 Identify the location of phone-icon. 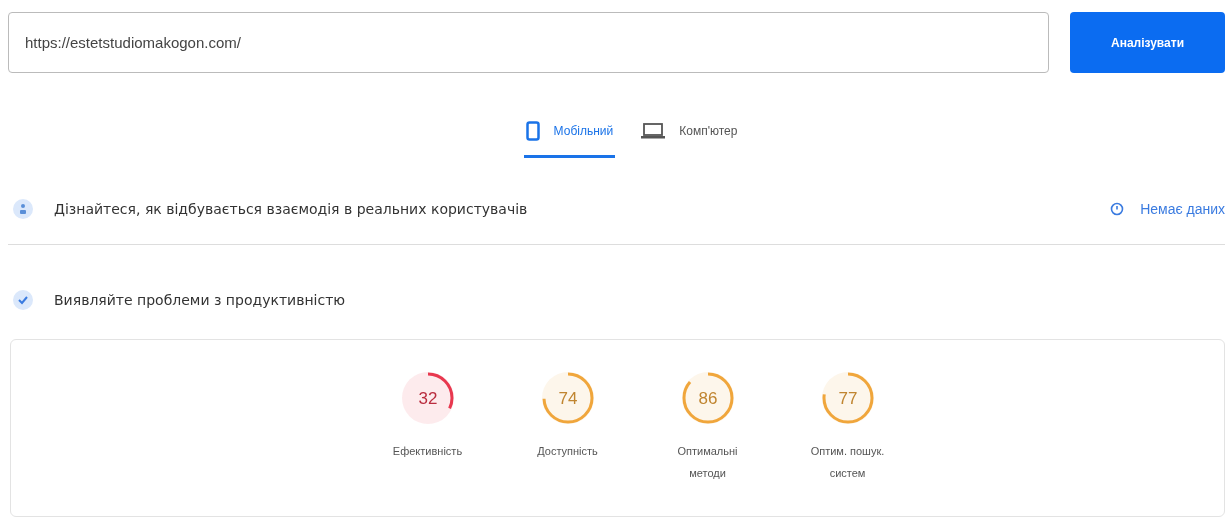
(532, 131).